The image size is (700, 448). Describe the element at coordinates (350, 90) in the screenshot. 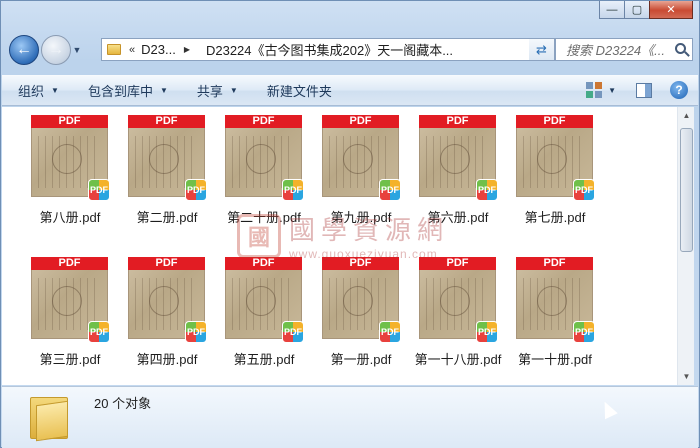

I see `command-bar: 组织 ▼ 包含到库中 ▼ 共享 ▼ 新建文件夹 ▼ ?` at that location.